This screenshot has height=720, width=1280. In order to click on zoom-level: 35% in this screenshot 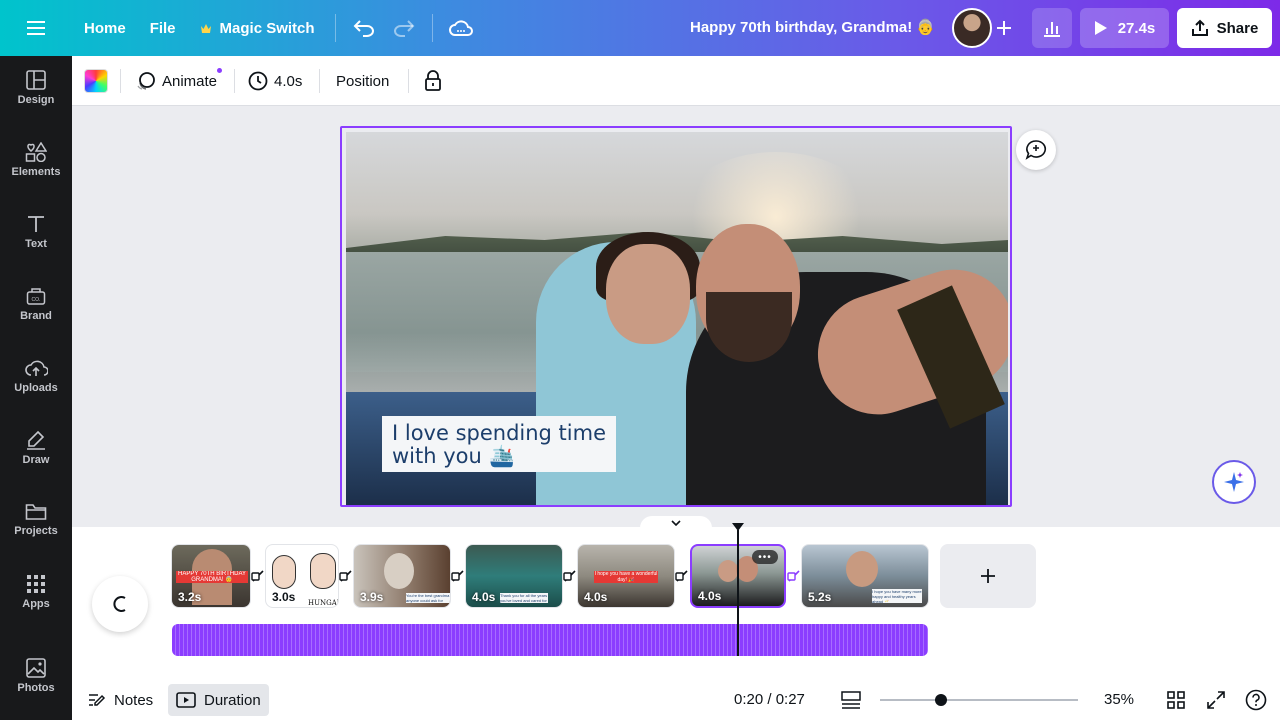, I will do `click(1119, 699)`.